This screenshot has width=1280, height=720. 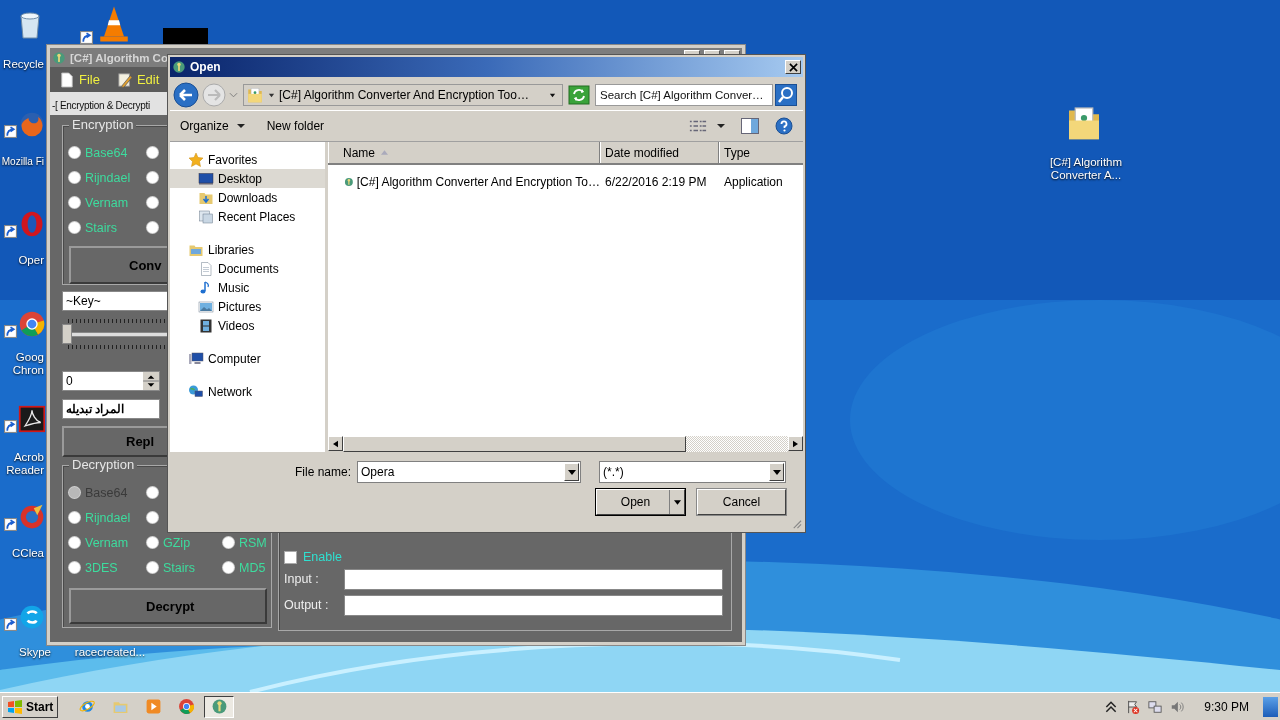 What do you see at coordinates (322, 472) in the screenshot?
I see `field-label: File name:` at bounding box center [322, 472].